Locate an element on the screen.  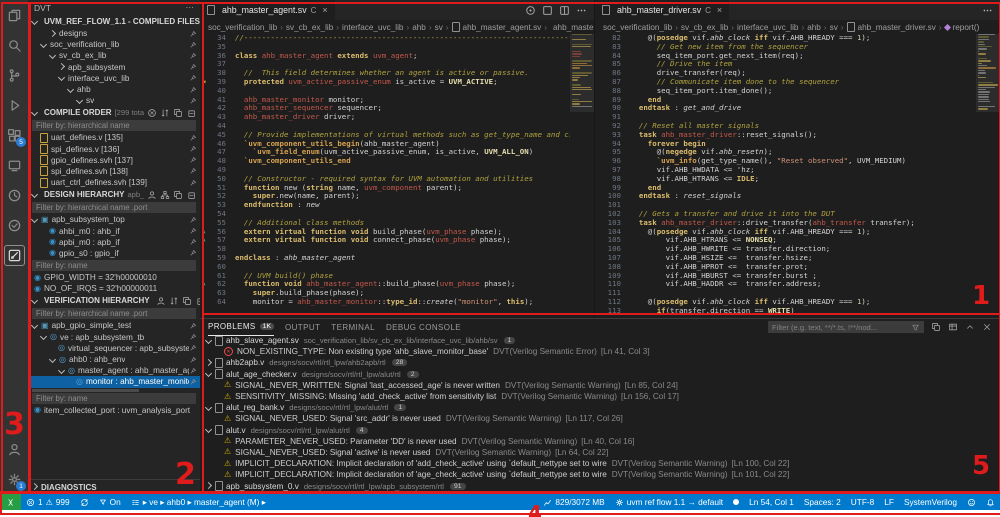
design-hierarchy-item: ◉ apbi_m0 : apb_if is located at coordinates (114, 242).